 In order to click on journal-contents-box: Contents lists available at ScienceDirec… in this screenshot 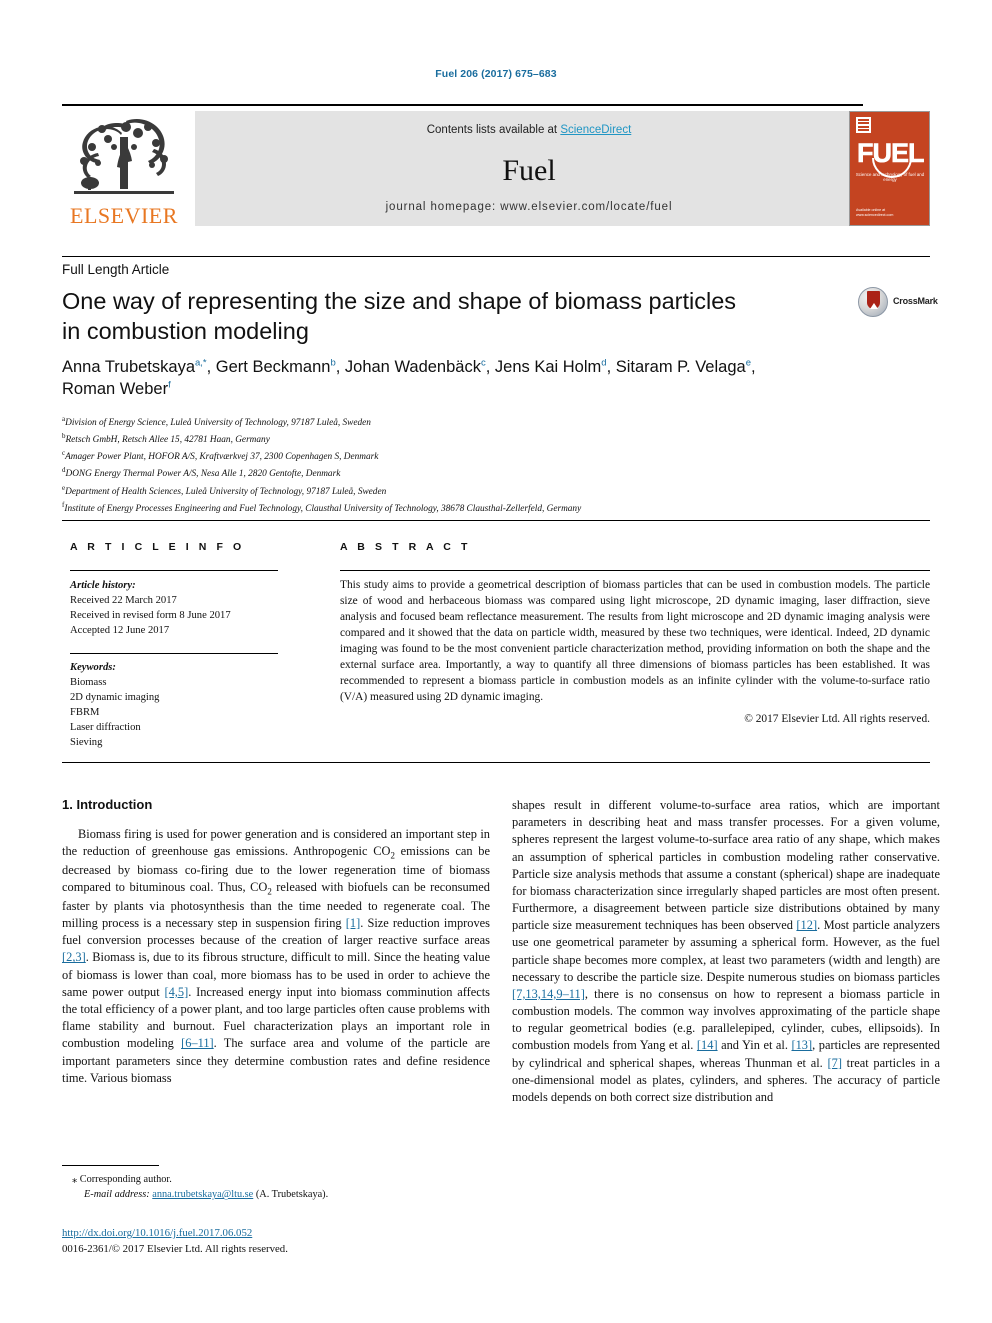, I will do `click(529, 168)`.